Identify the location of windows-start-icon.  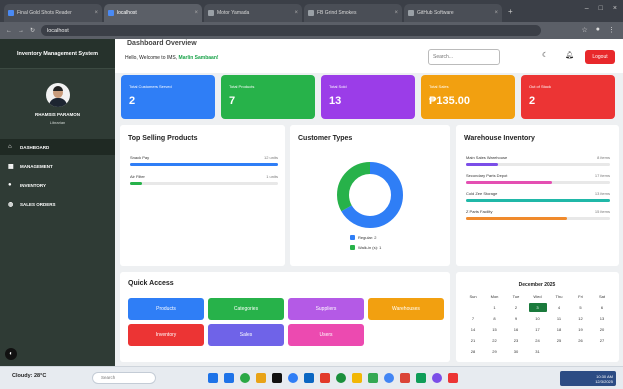
(213, 378).